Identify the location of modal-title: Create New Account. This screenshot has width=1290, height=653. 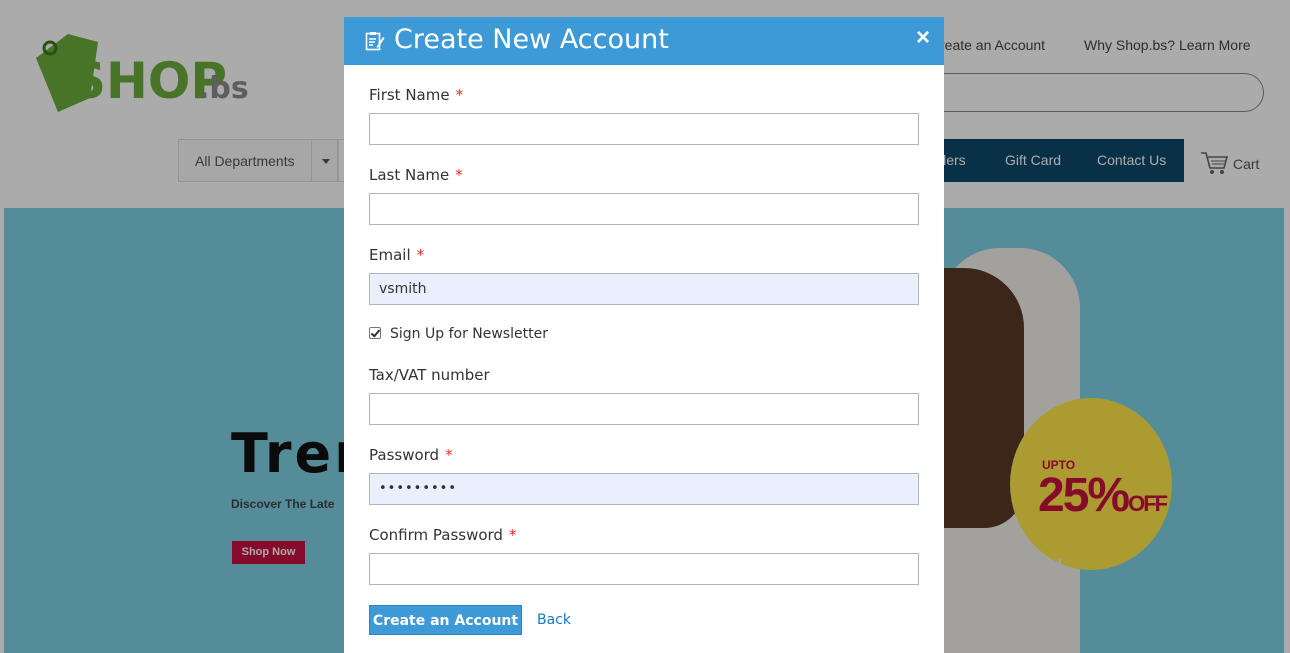
(531, 39).